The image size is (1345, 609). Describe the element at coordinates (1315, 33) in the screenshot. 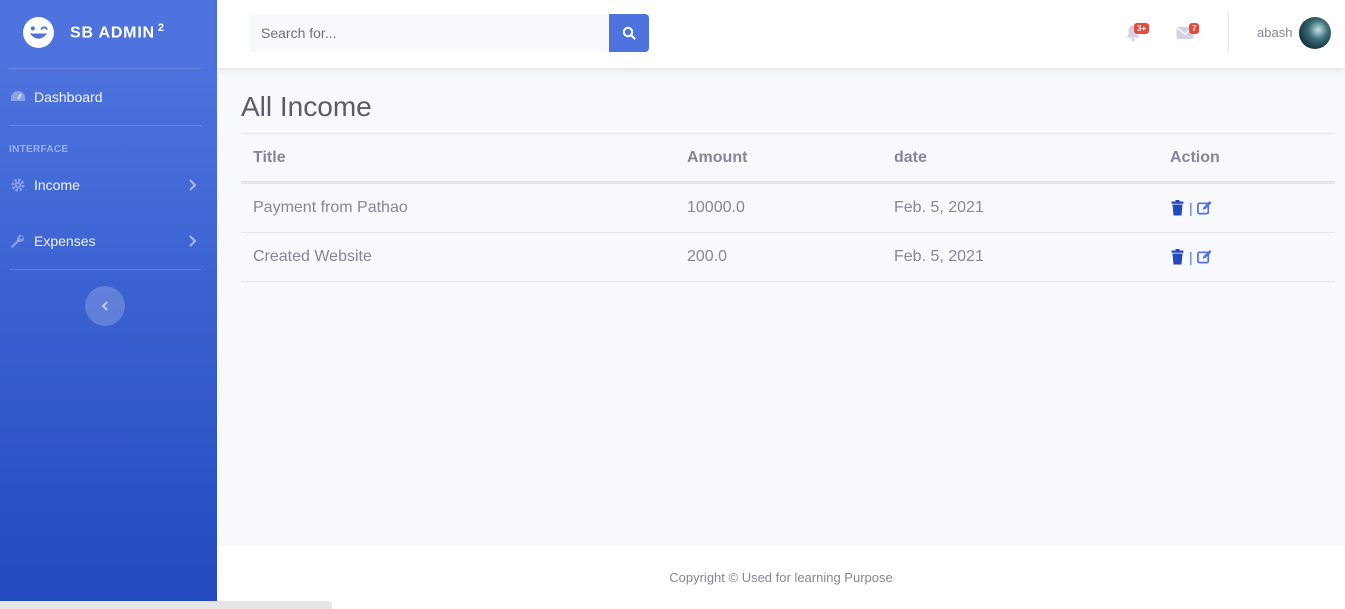

I see `avatar` at that location.